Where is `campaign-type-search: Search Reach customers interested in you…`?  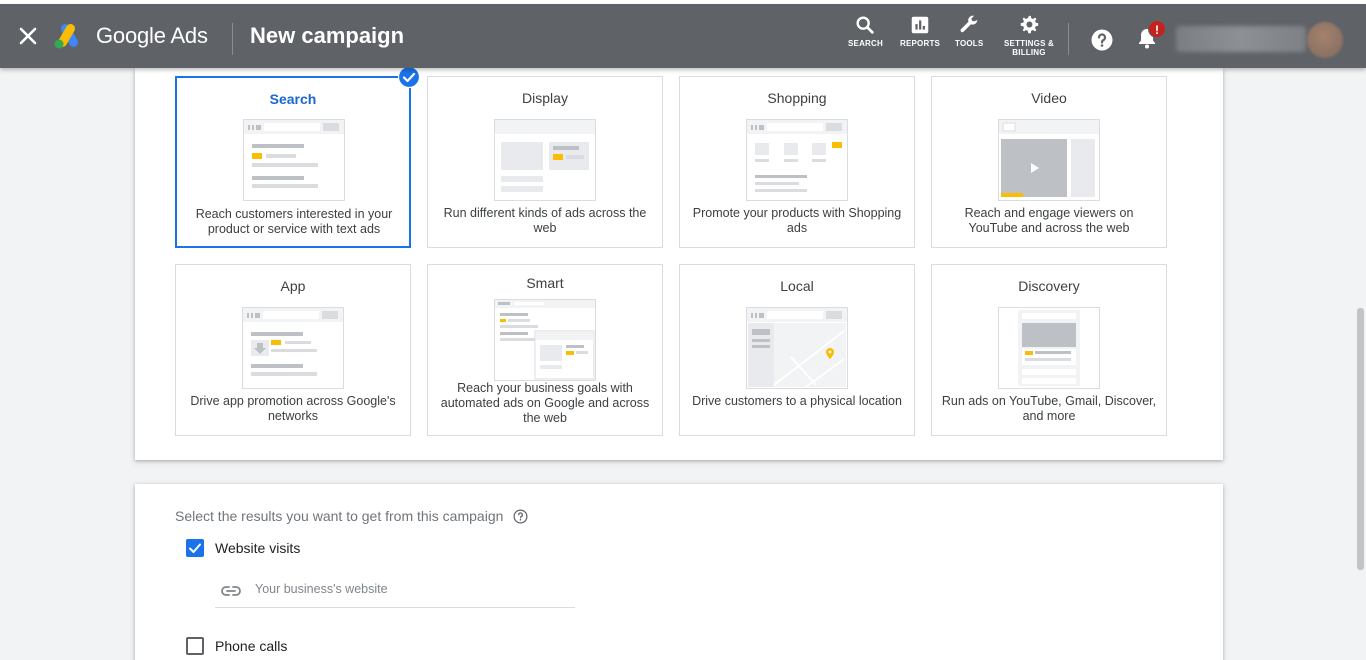
campaign-type-search: Search Reach customers interested in you… is located at coordinates (293, 162).